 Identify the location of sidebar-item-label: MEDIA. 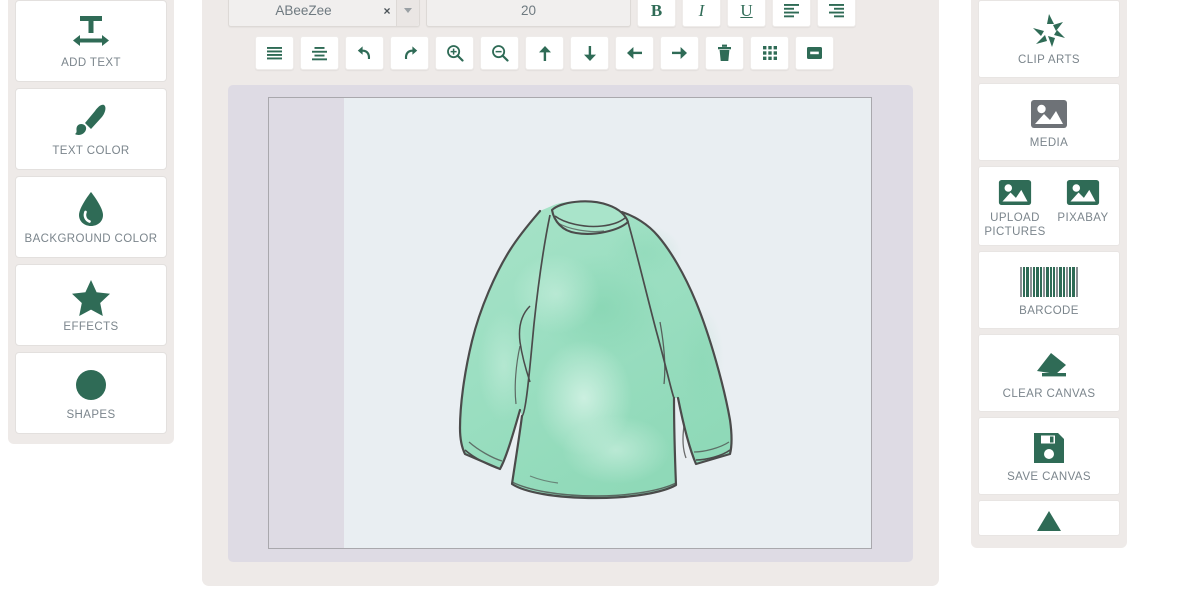
(1049, 143).